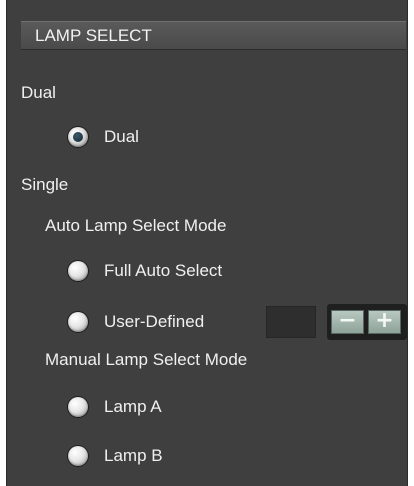  I want to click on increment-button: +, so click(384, 322).